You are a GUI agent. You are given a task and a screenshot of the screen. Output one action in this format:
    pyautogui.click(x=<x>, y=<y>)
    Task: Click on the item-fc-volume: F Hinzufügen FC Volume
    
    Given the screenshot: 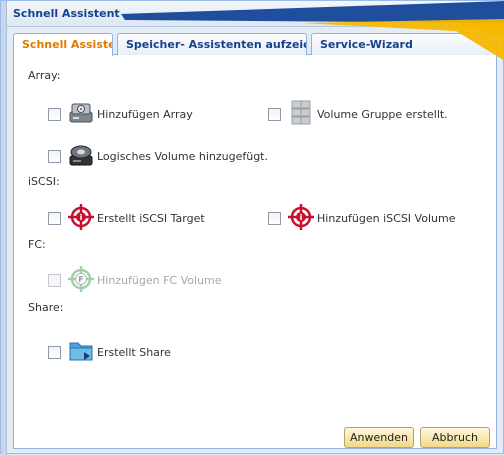 What is the action you would take?
    pyautogui.click(x=158, y=279)
    